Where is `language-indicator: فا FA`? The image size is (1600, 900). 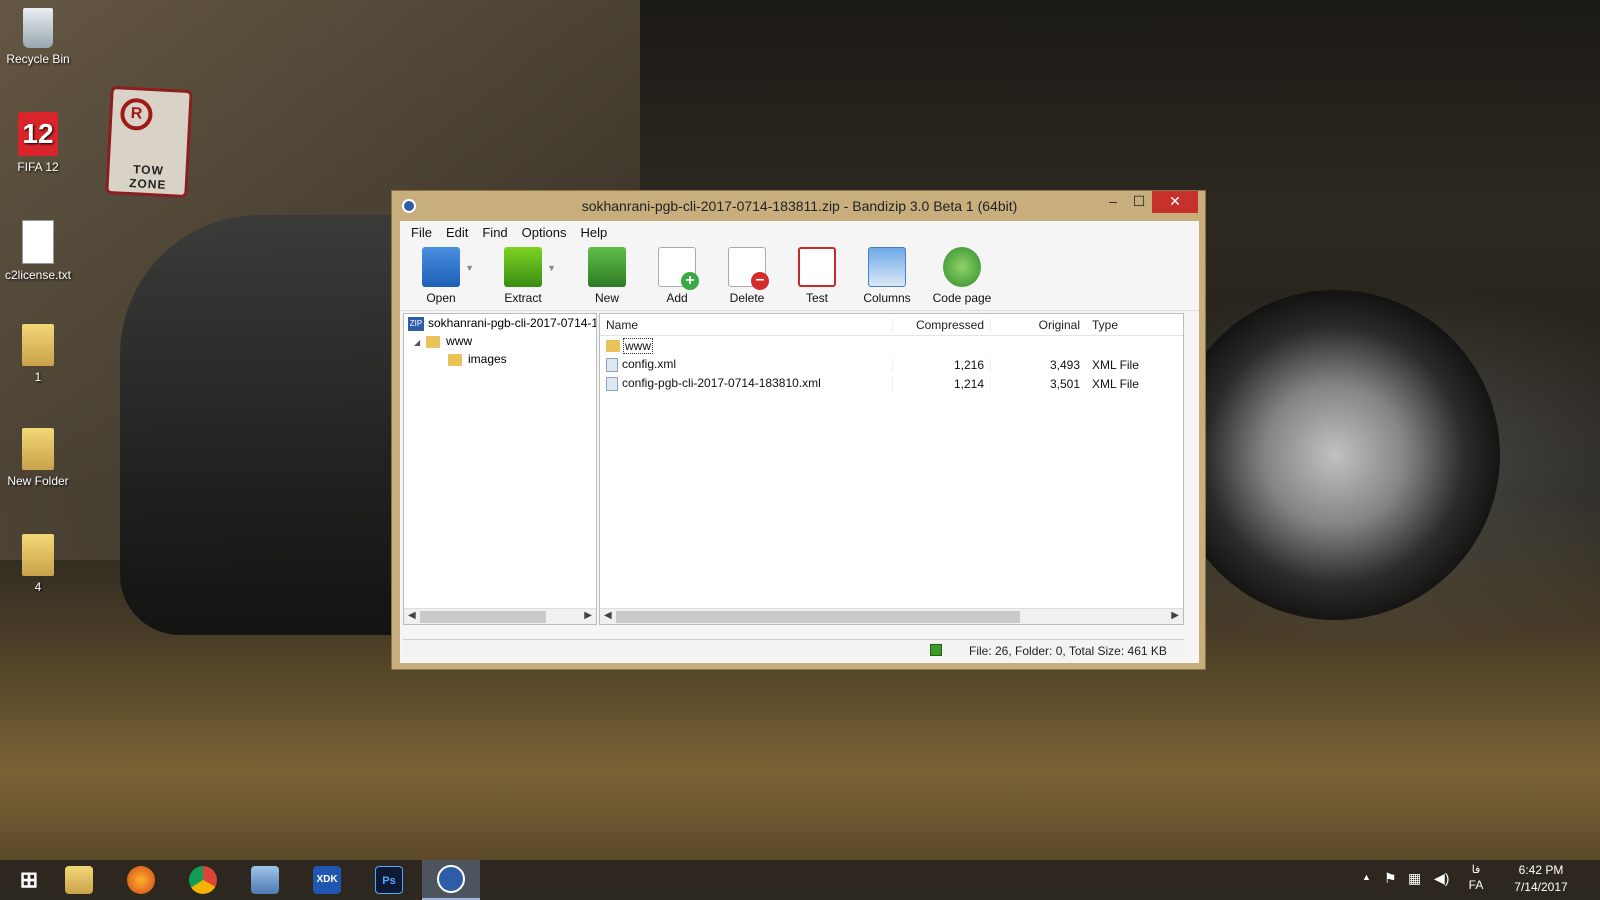 language-indicator: فا FA is located at coordinates (1476, 877).